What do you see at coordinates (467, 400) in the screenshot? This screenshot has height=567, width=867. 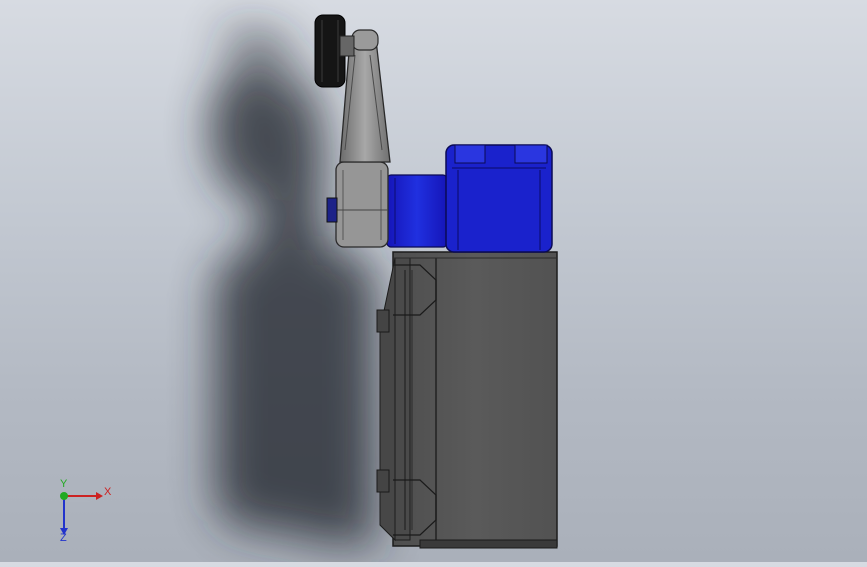 I see `switch-housing` at bounding box center [467, 400].